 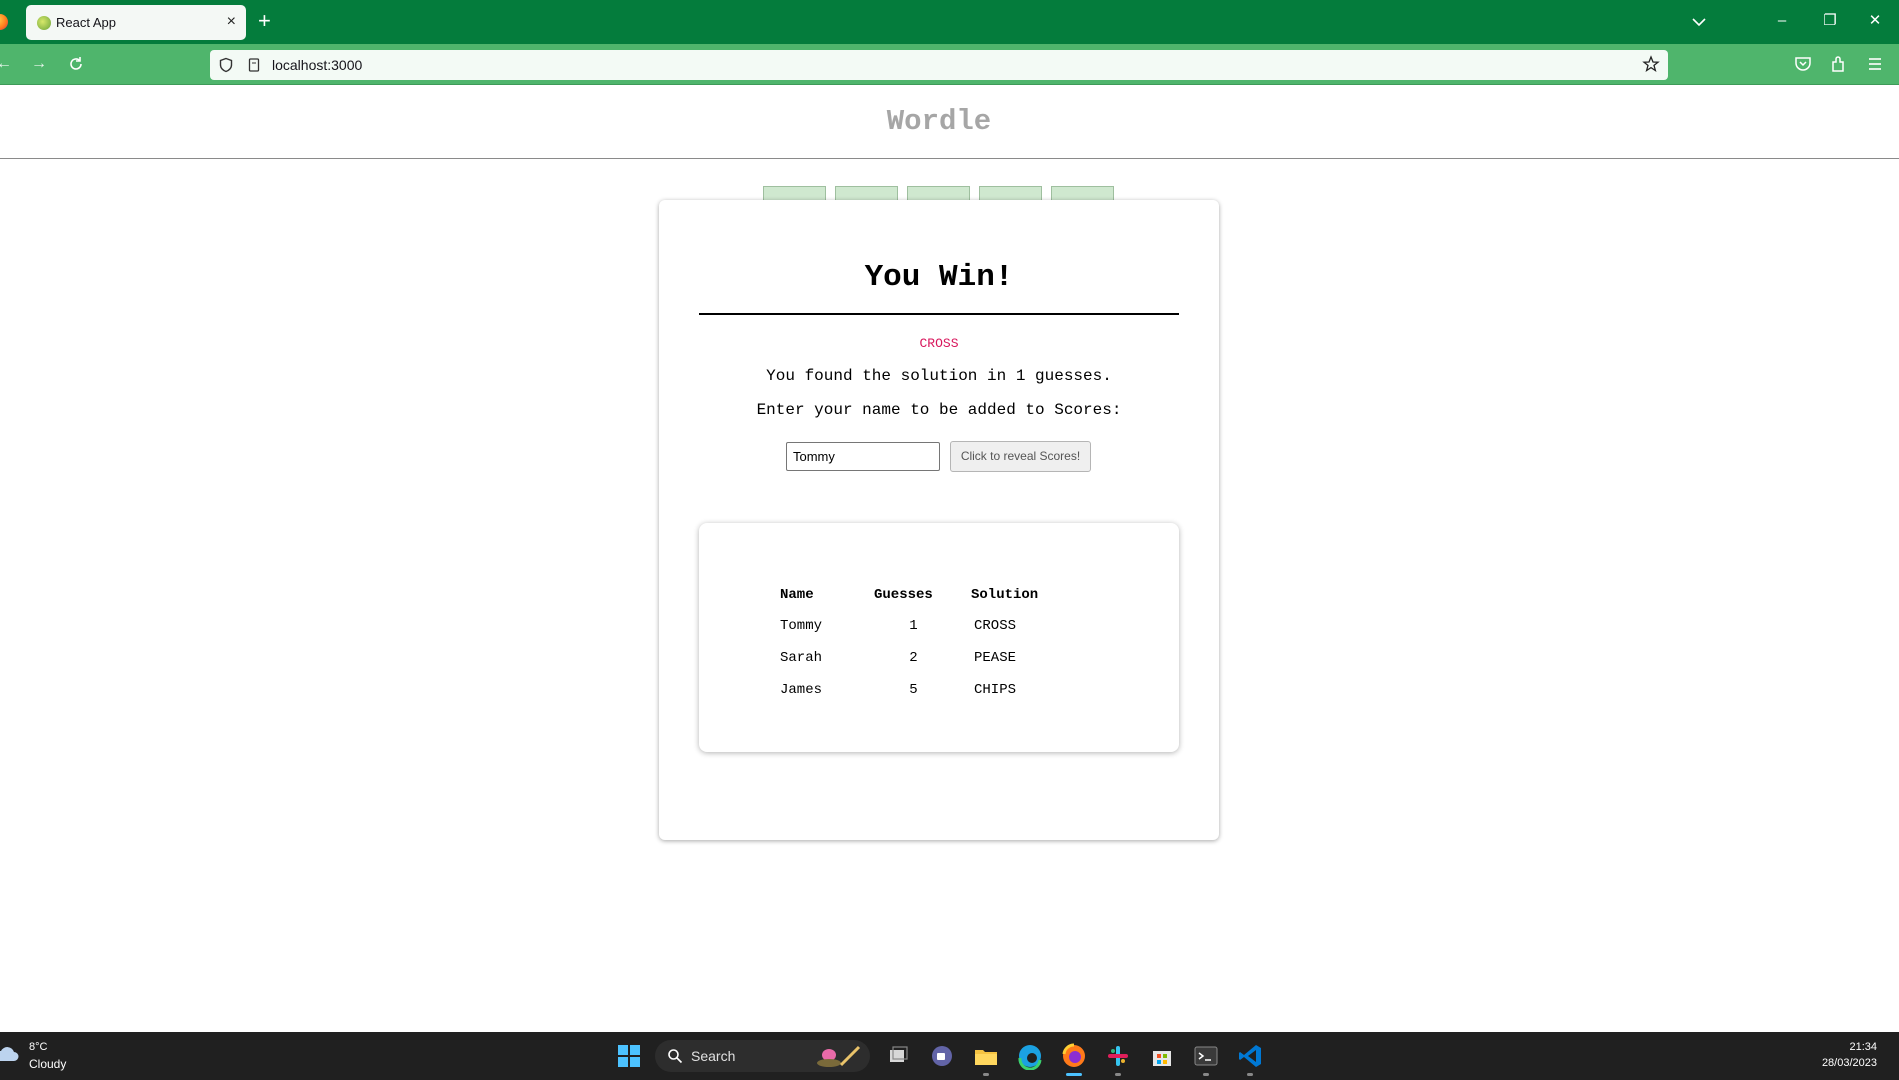 What do you see at coordinates (1803, 64) in the screenshot?
I see `pocket-icon` at bounding box center [1803, 64].